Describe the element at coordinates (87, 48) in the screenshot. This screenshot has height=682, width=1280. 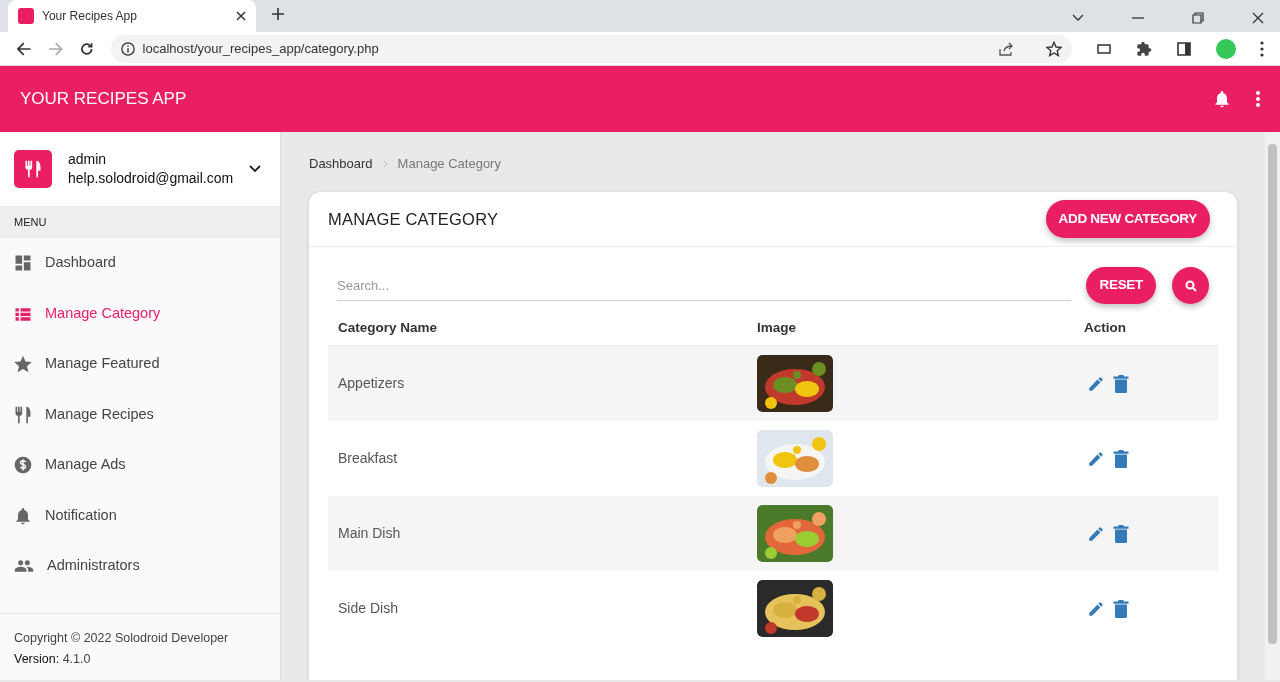
I see `reload-icon` at that location.